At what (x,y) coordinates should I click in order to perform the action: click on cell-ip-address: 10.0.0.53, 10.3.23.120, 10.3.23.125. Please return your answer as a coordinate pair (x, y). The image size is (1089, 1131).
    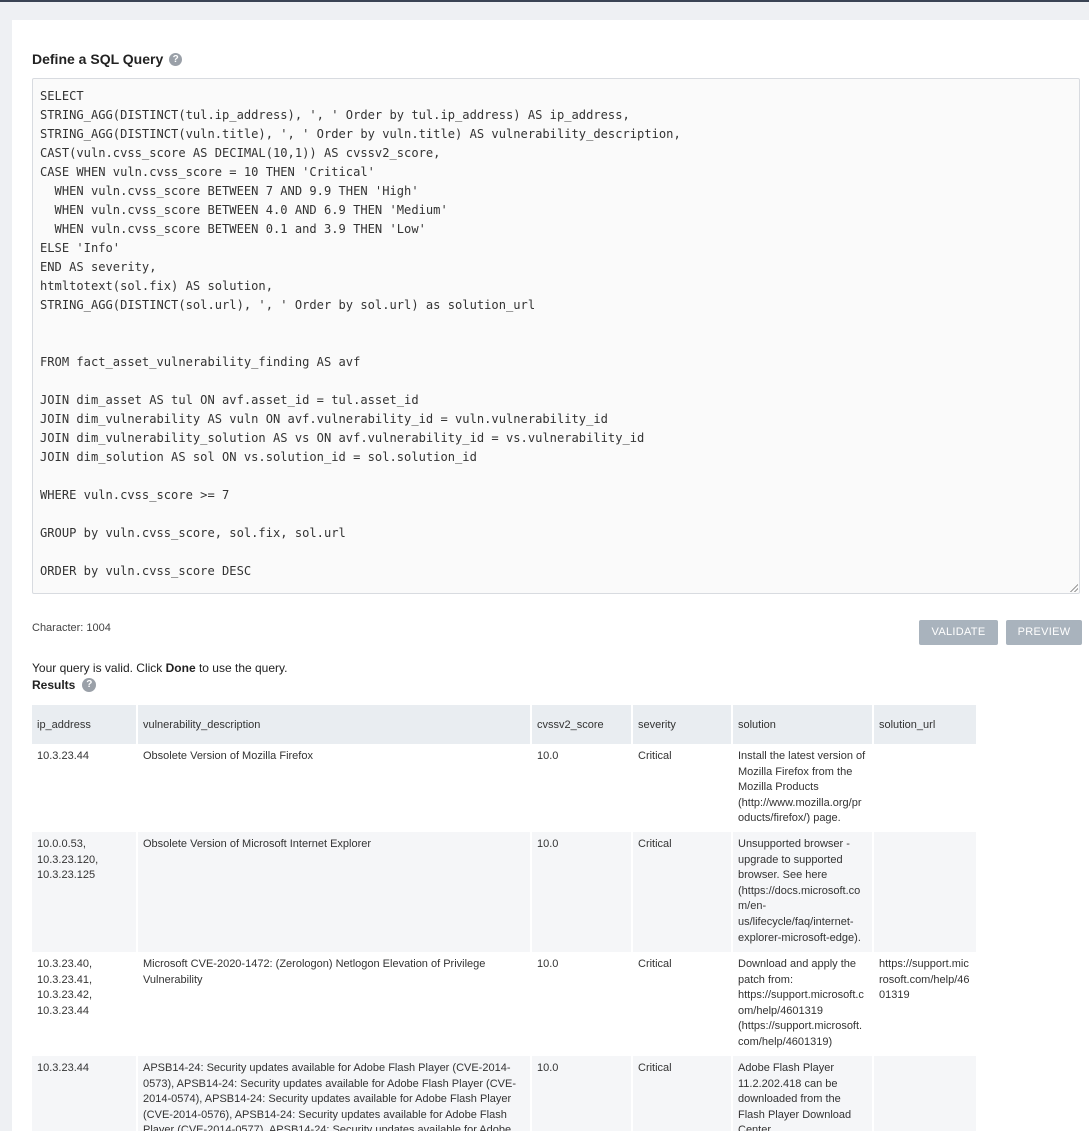
    Looking at the image, I should click on (85, 892).